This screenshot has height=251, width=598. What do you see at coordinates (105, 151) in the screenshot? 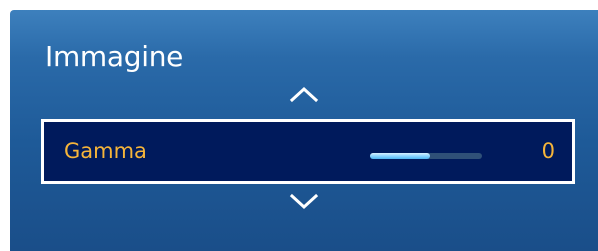
I see `menu-item-label: Gamma` at bounding box center [105, 151].